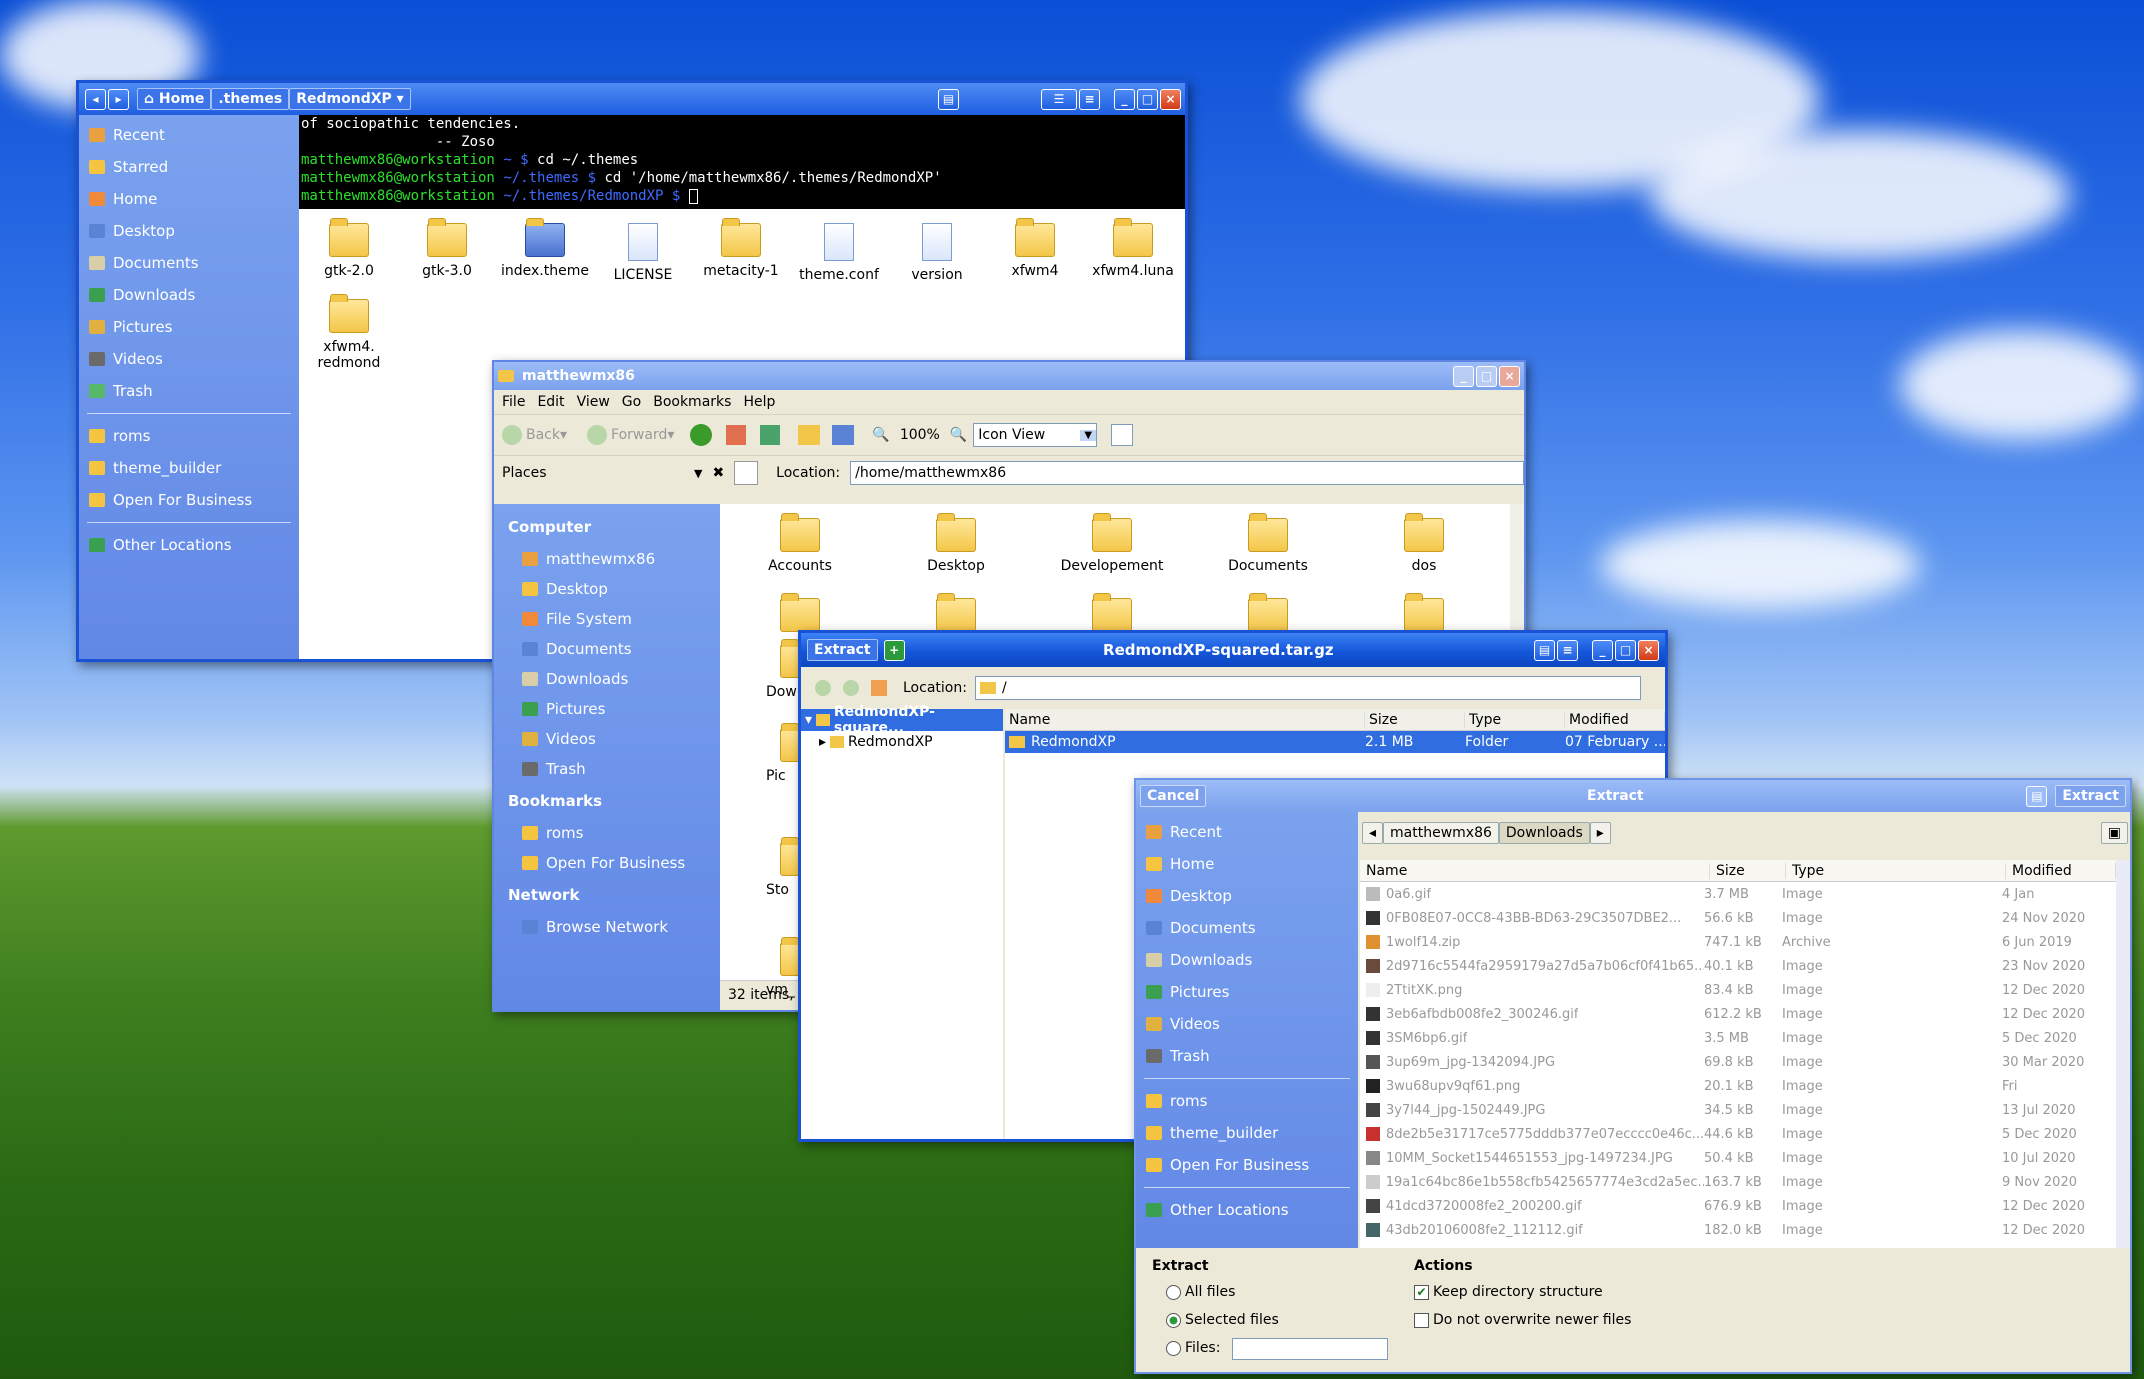 The image size is (2144, 1379). I want to click on selected-files-radio: Selected files, so click(1222, 1320).